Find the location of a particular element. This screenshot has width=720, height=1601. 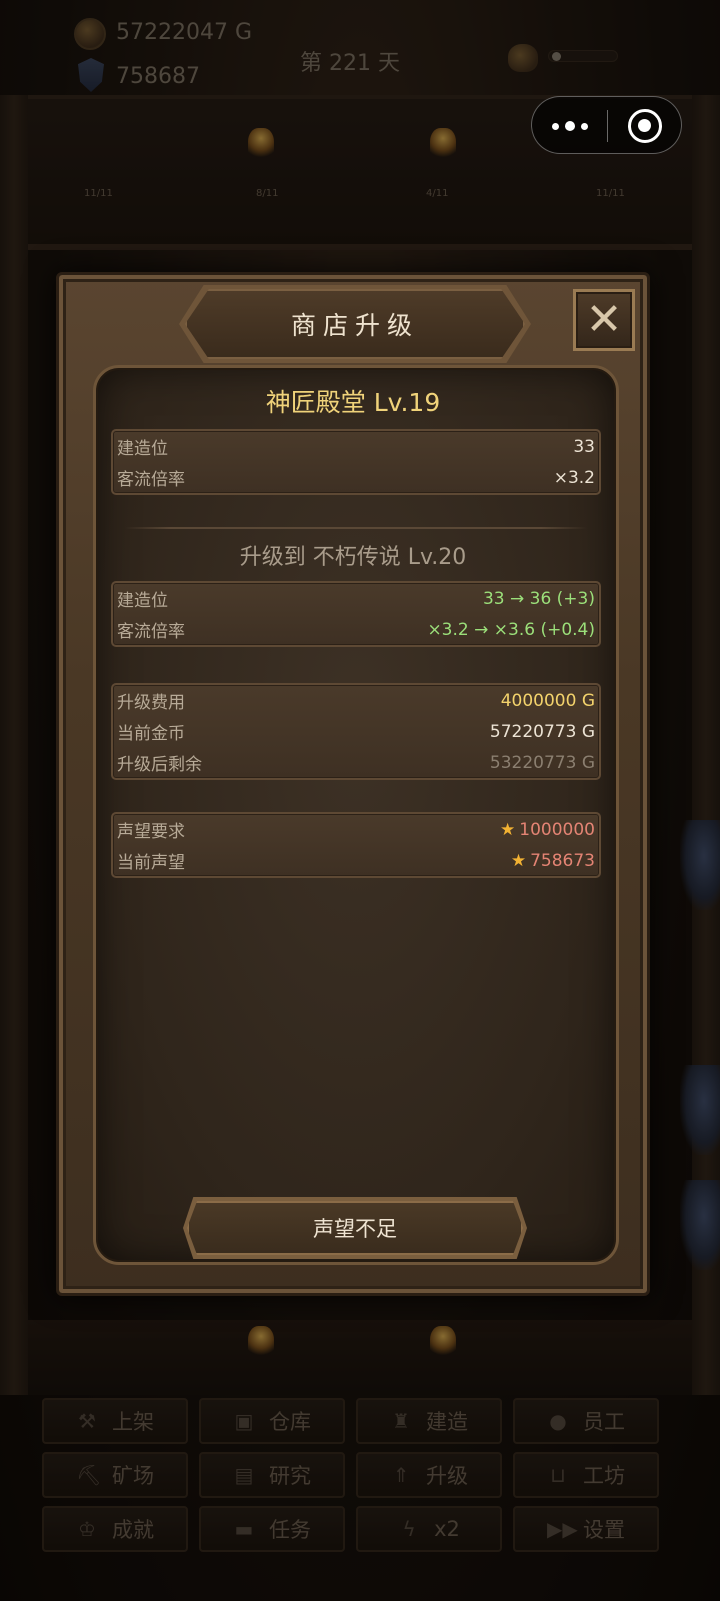

upgrade-cost-value: 4000000 G is located at coordinates (547, 700).